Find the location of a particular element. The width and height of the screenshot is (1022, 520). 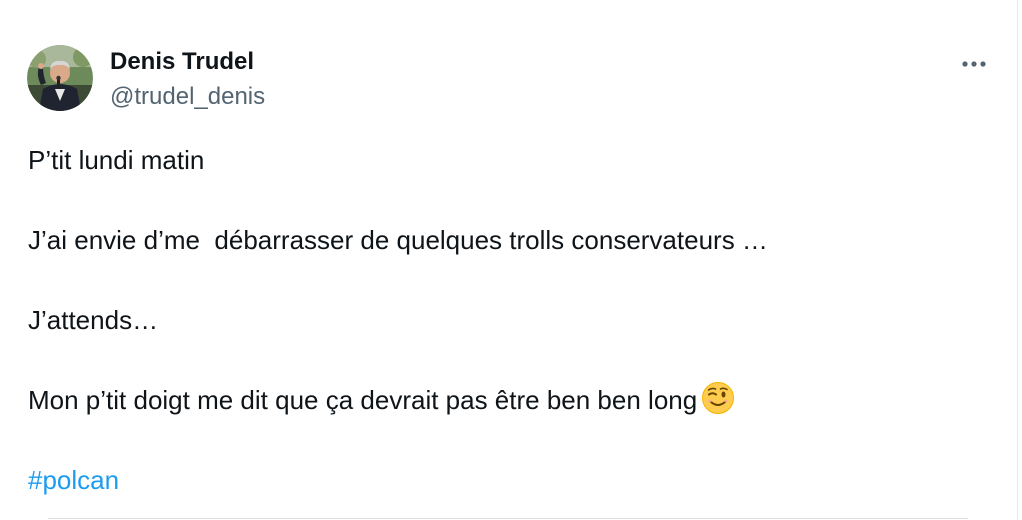

more-options-button is located at coordinates (974, 64).